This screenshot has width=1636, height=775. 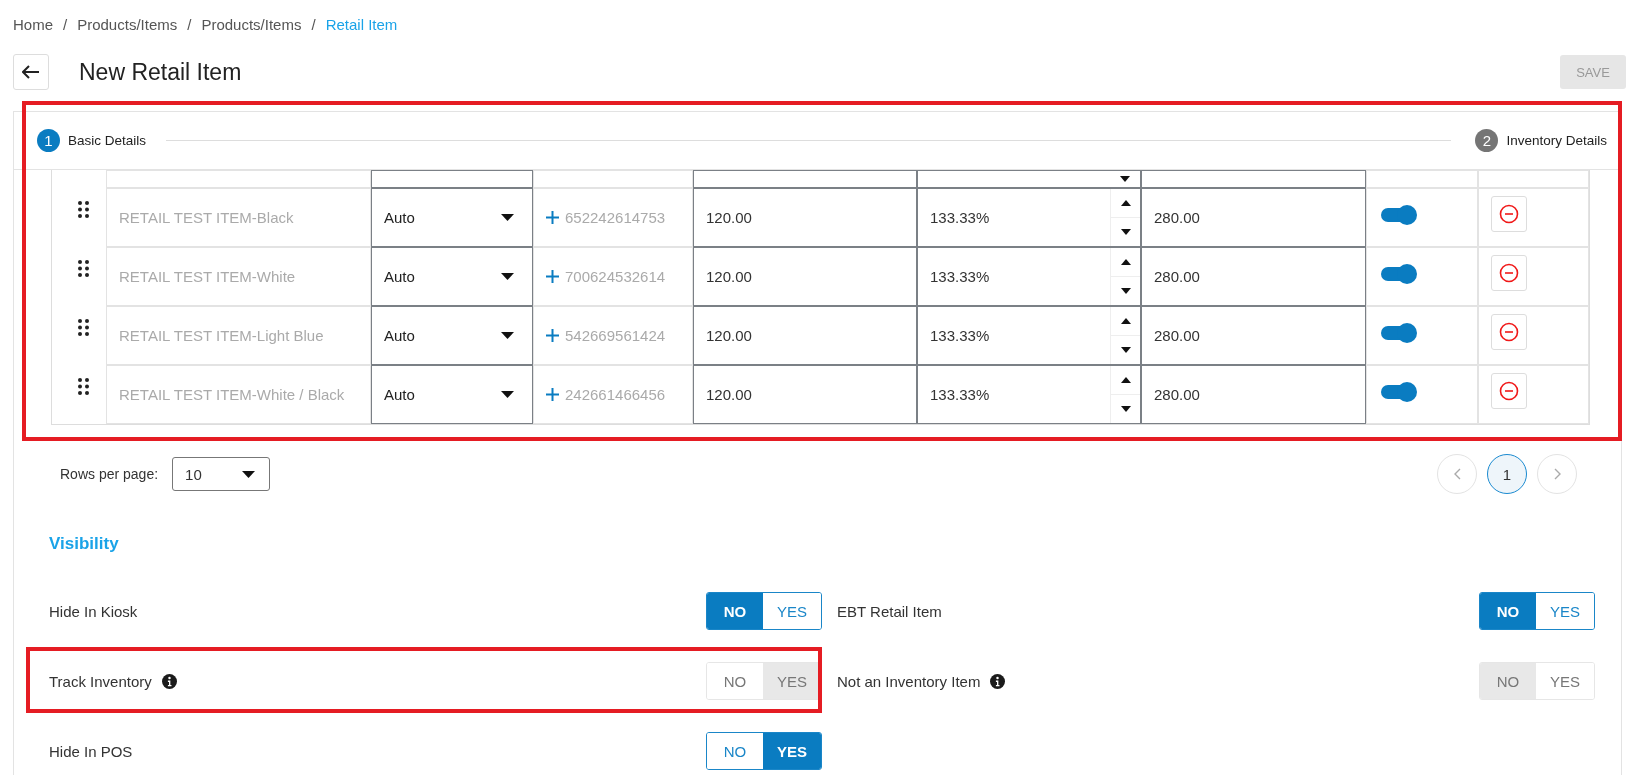 I want to click on rows-per-page-label: Rows per page:, so click(x=109, y=474).